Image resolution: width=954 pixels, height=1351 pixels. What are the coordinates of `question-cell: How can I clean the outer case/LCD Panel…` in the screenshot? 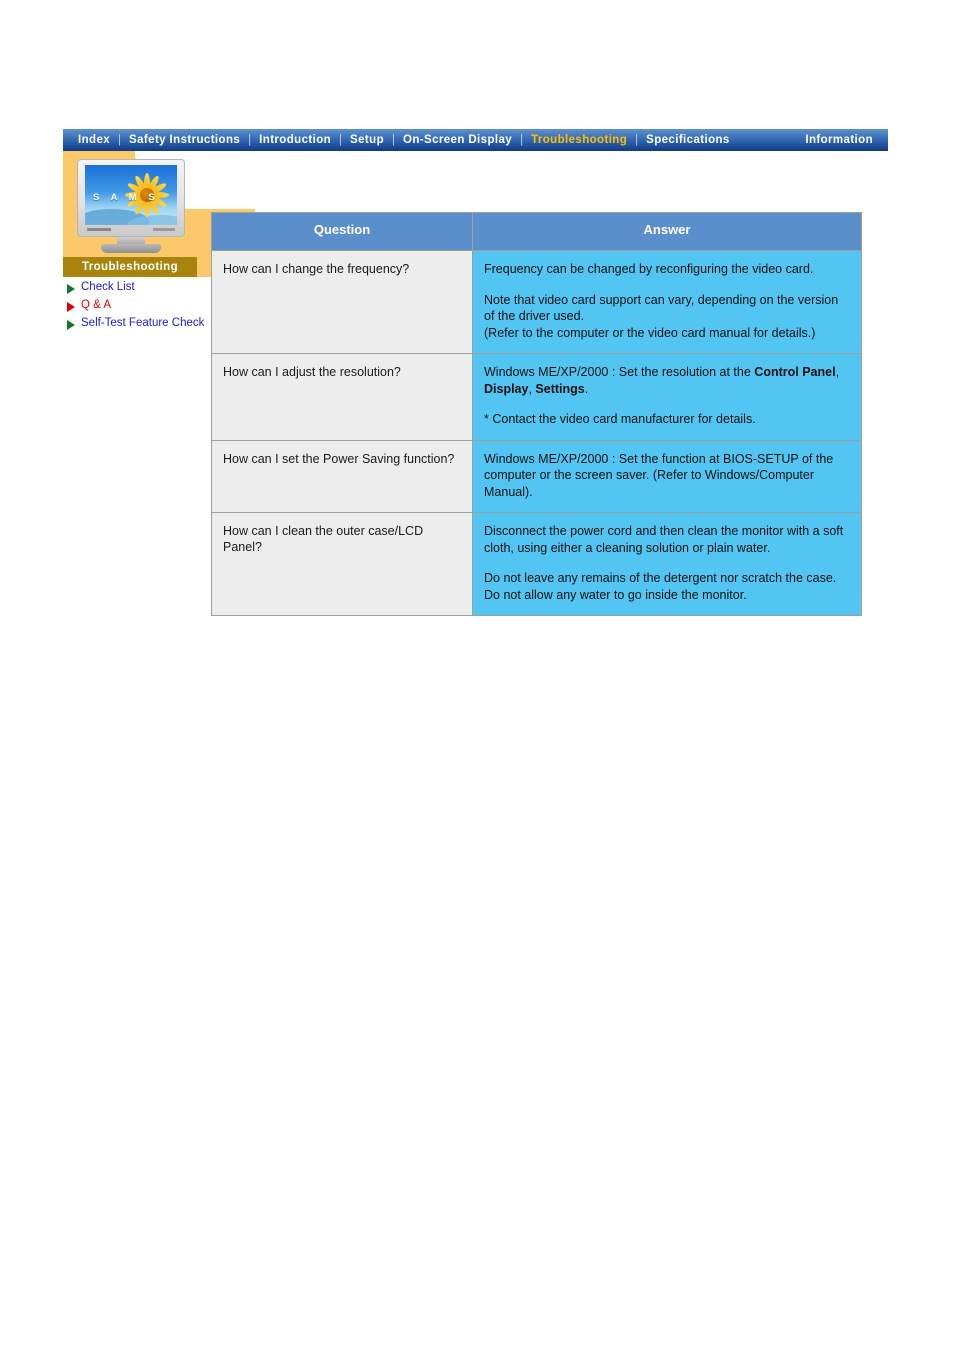 It's located at (342, 564).